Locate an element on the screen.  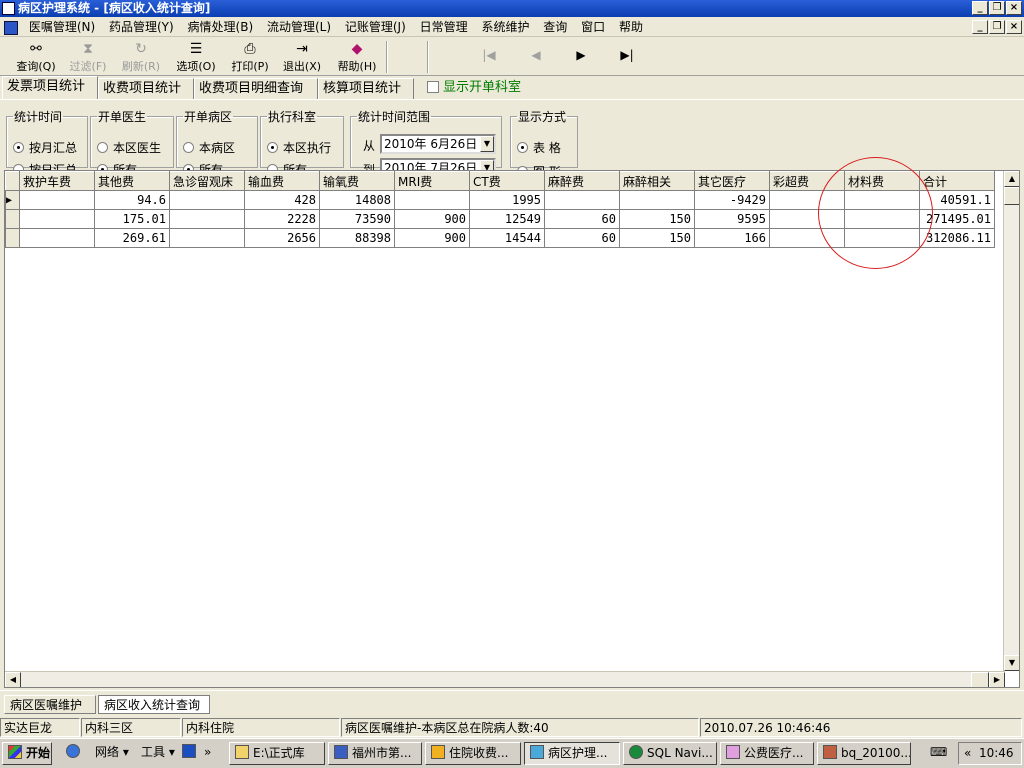
document-icon is located at coordinates (11, 27).